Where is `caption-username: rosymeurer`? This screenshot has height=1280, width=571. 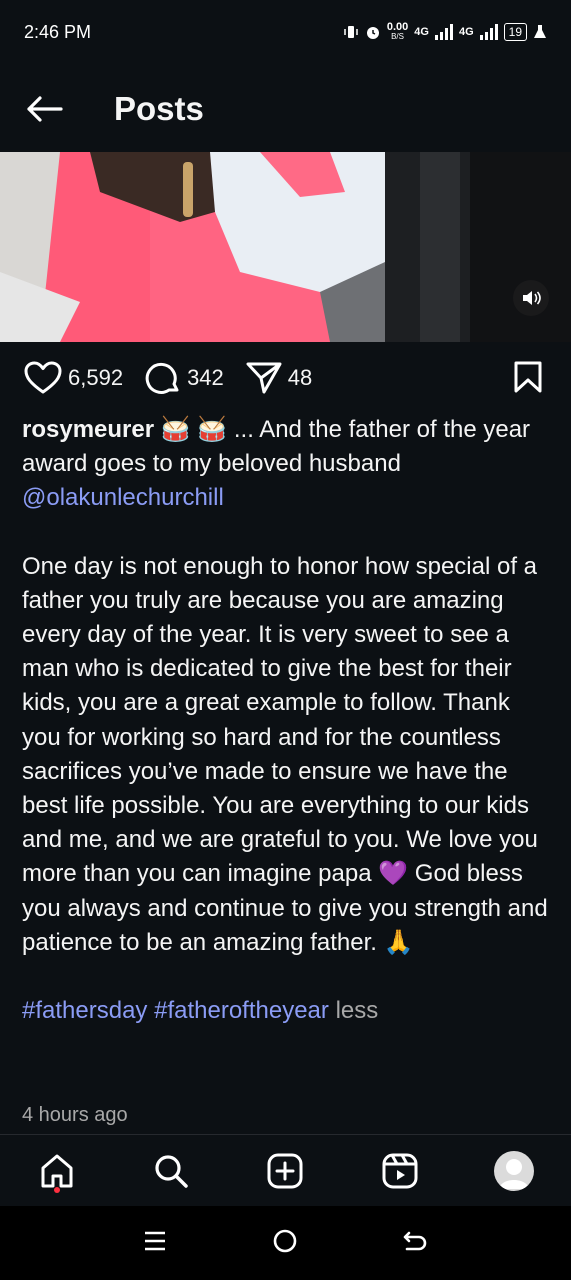 caption-username: rosymeurer is located at coordinates (88, 429).